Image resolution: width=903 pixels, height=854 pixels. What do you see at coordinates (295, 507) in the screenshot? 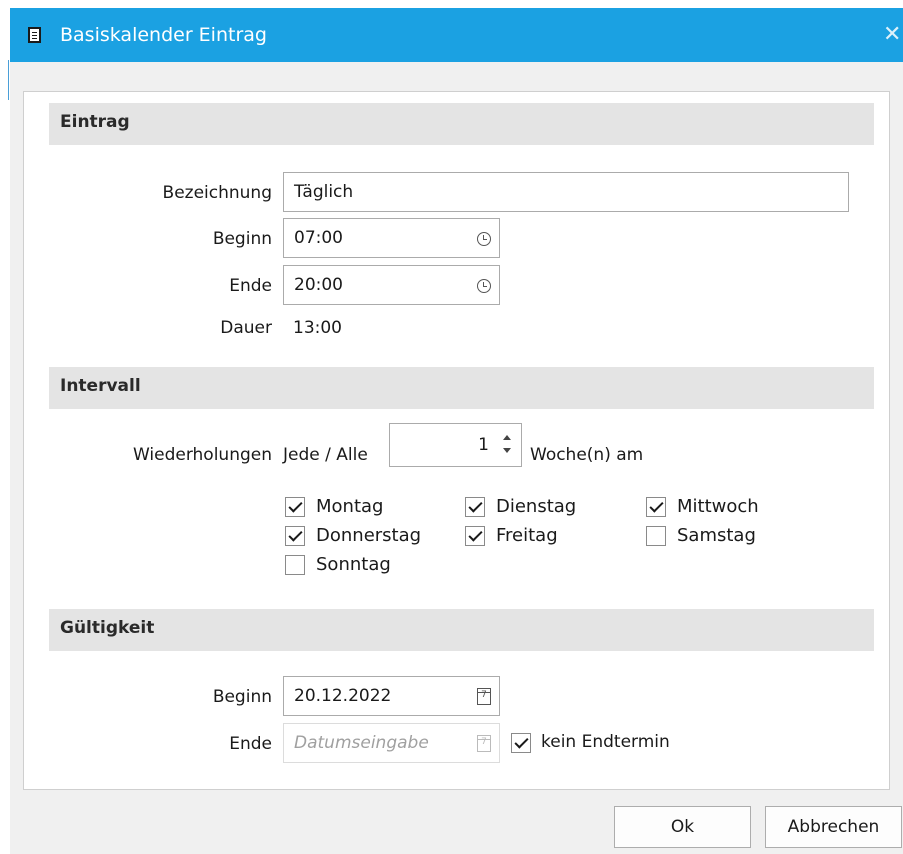
I see `checkbox-montag` at bounding box center [295, 507].